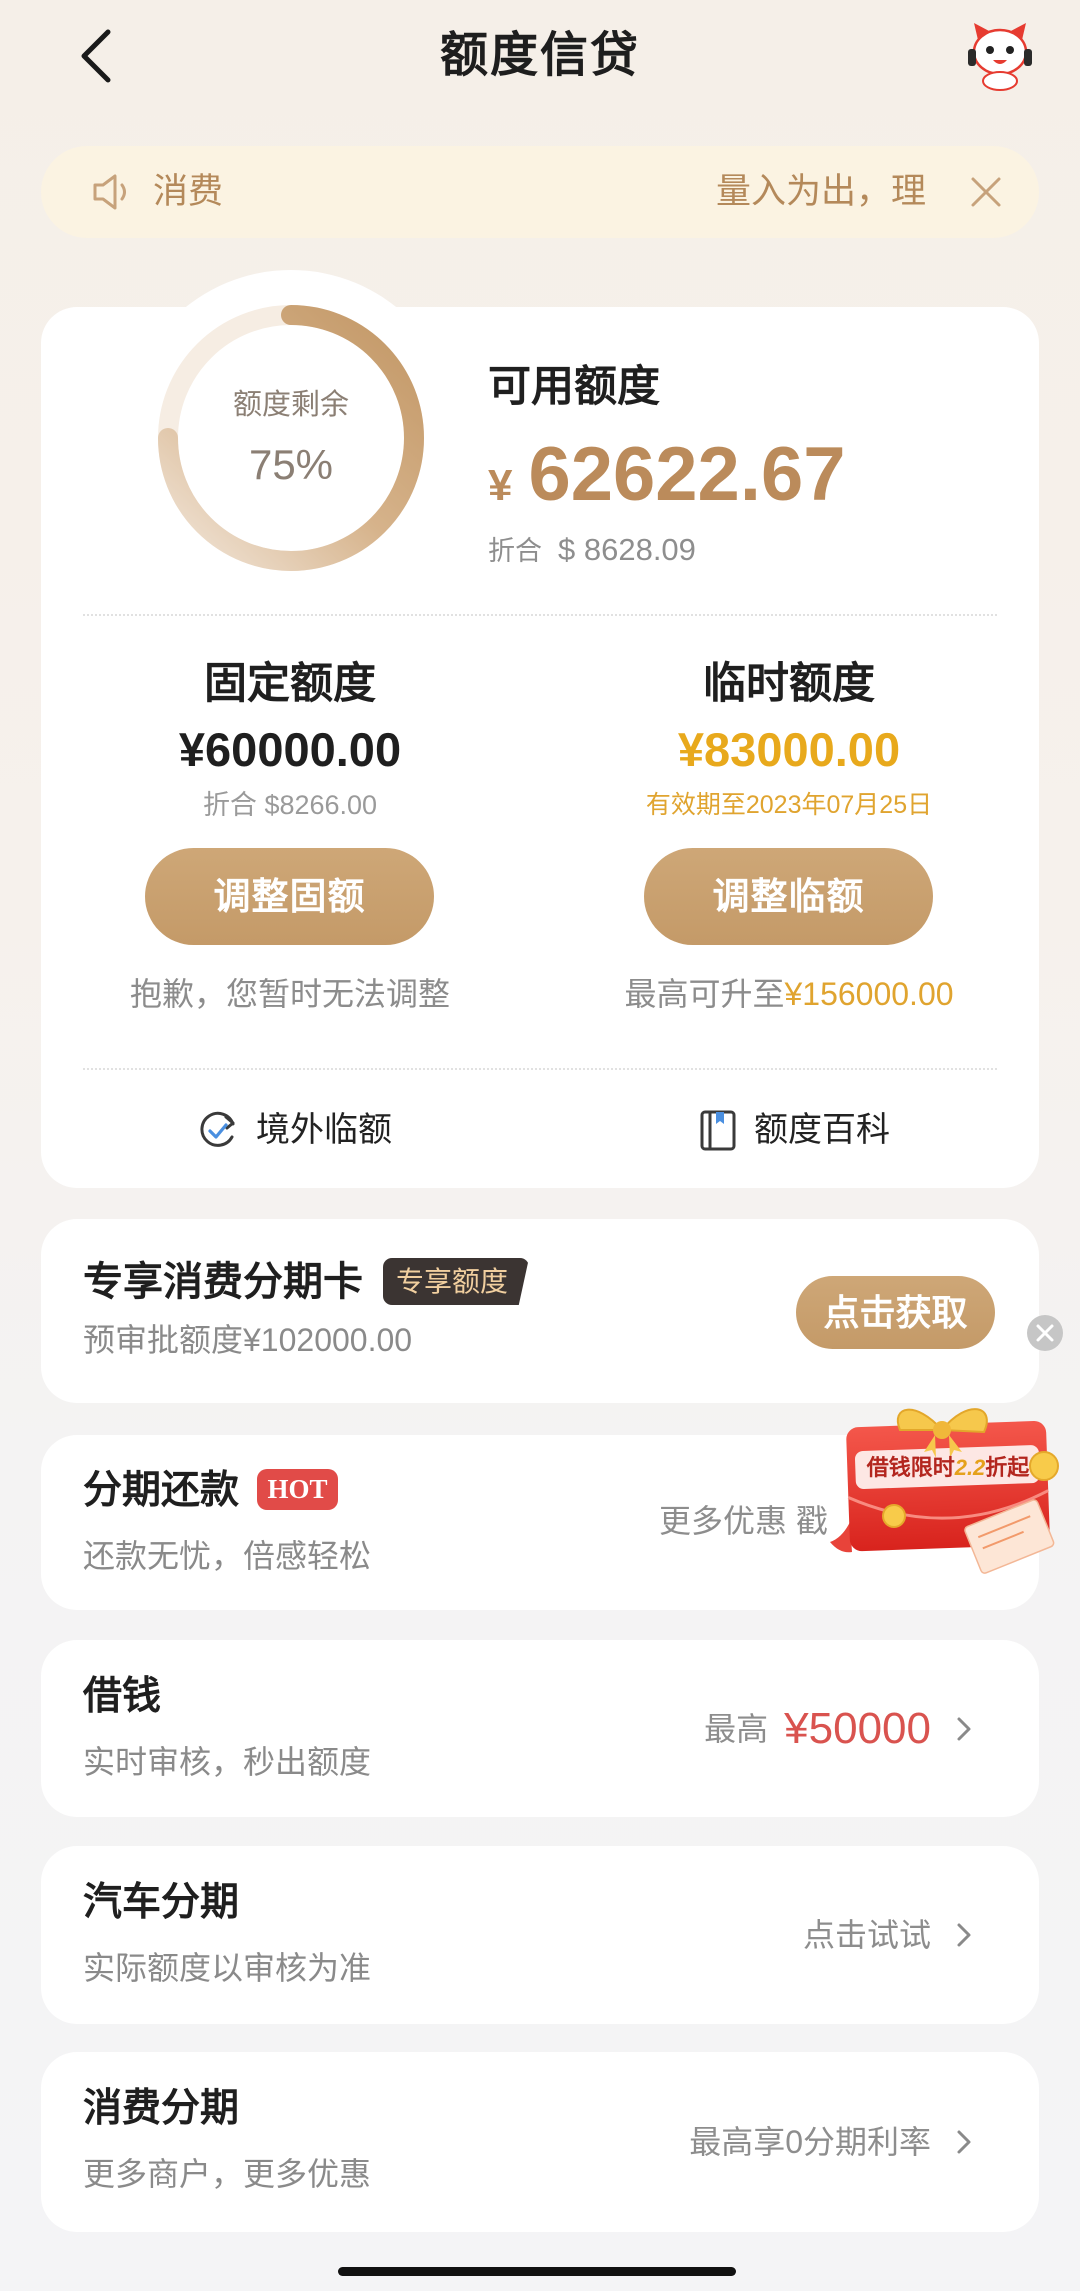 Image resolution: width=1080 pixels, height=2291 pixels. I want to click on fixed-limit-amount: ¥60000.00, so click(290, 749).